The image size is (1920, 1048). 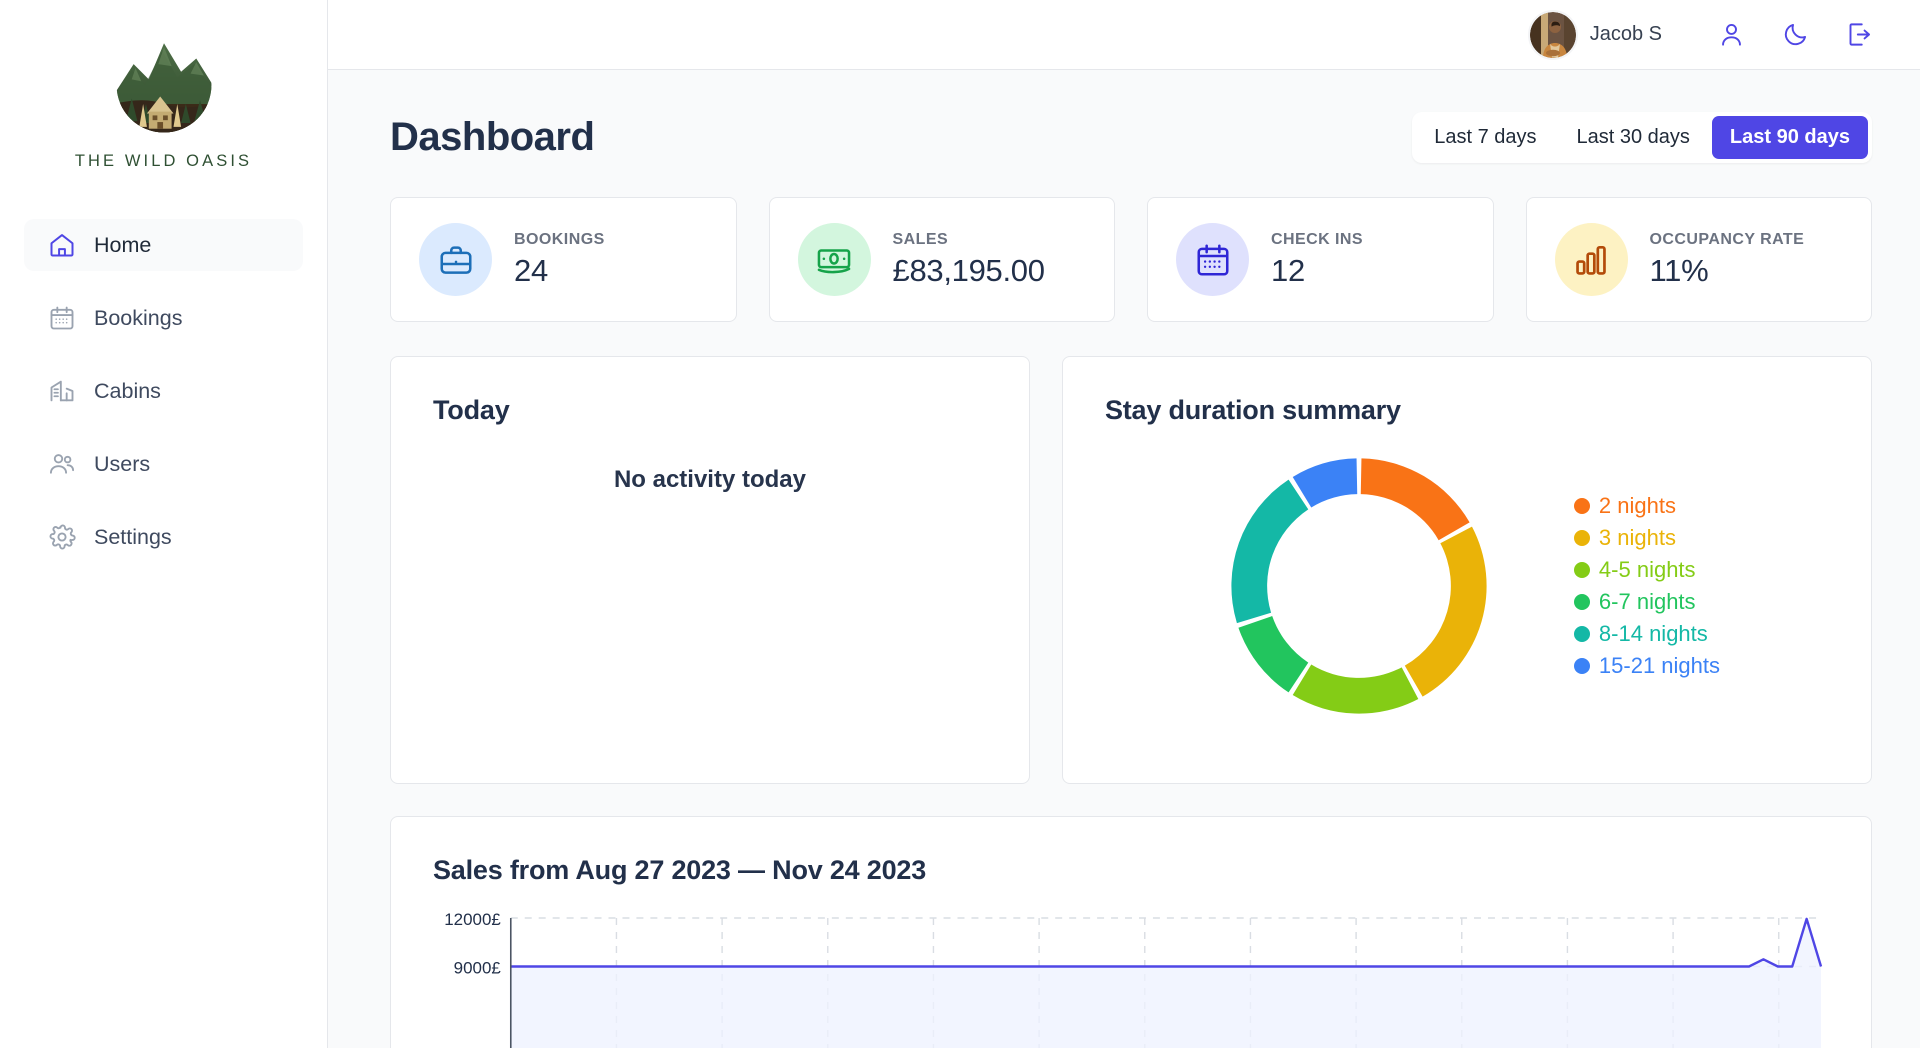 I want to click on stay-duration-donut-chart, so click(x=1359, y=585).